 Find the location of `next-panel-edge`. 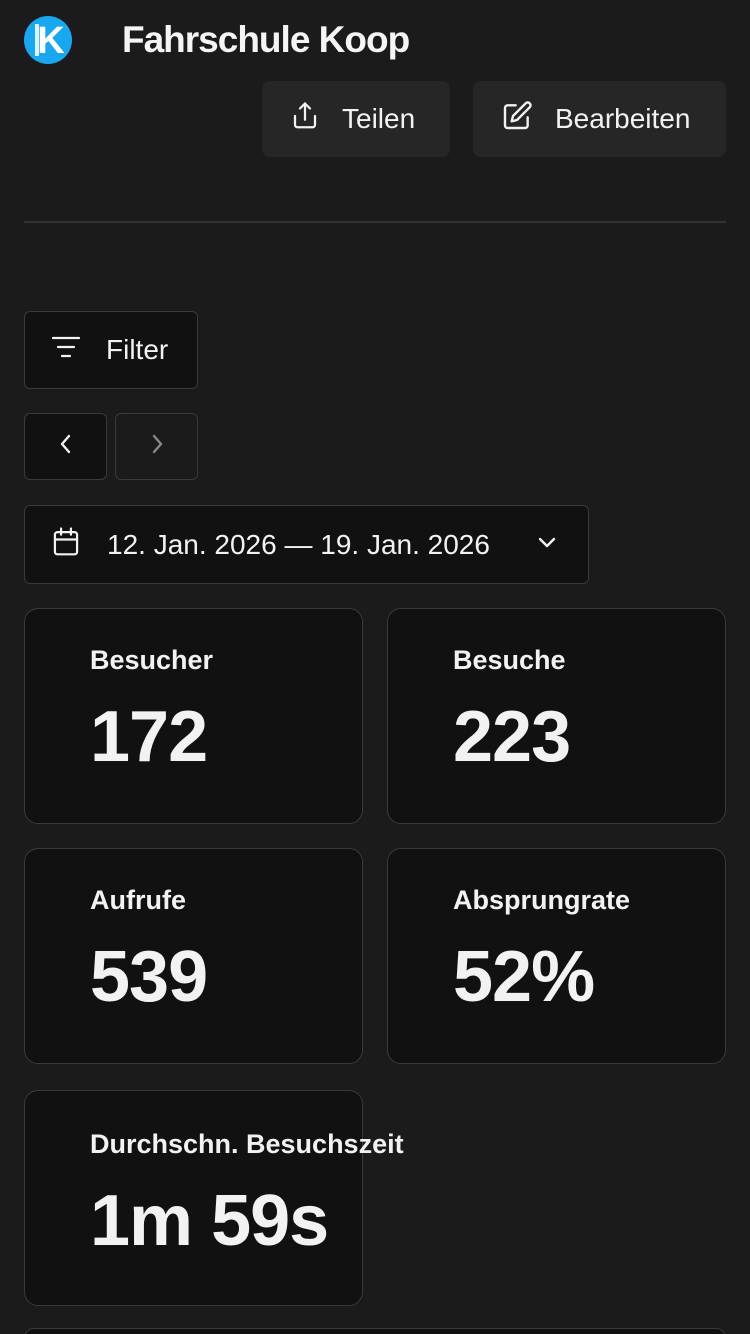

next-panel-edge is located at coordinates (375, 1331).